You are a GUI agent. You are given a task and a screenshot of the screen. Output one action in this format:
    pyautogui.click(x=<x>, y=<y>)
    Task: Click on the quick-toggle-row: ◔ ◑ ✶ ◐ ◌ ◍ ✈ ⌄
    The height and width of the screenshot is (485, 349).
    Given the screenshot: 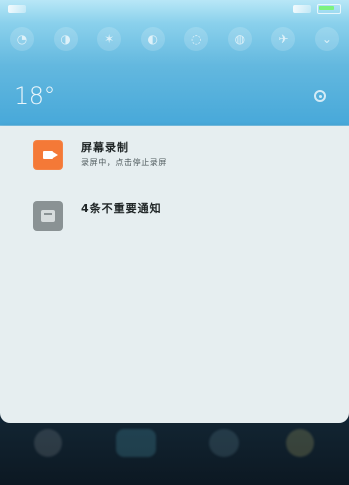 What is the action you would take?
    pyautogui.click(x=174, y=39)
    